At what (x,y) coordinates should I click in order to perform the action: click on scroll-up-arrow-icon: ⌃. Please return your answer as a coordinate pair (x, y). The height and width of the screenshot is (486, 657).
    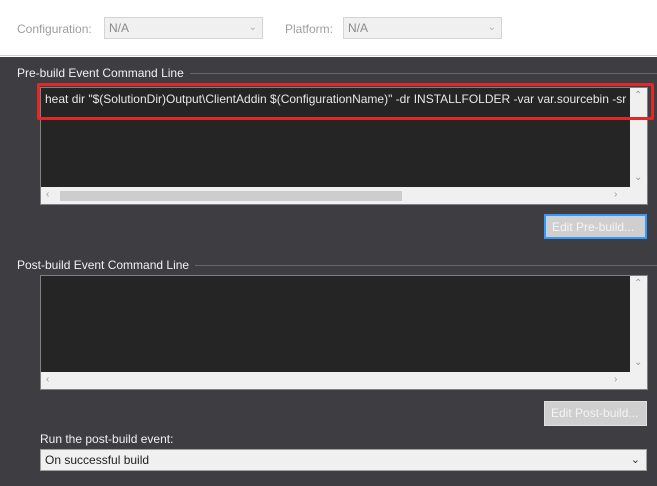
    Looking at the image, I should click on (638, 283).